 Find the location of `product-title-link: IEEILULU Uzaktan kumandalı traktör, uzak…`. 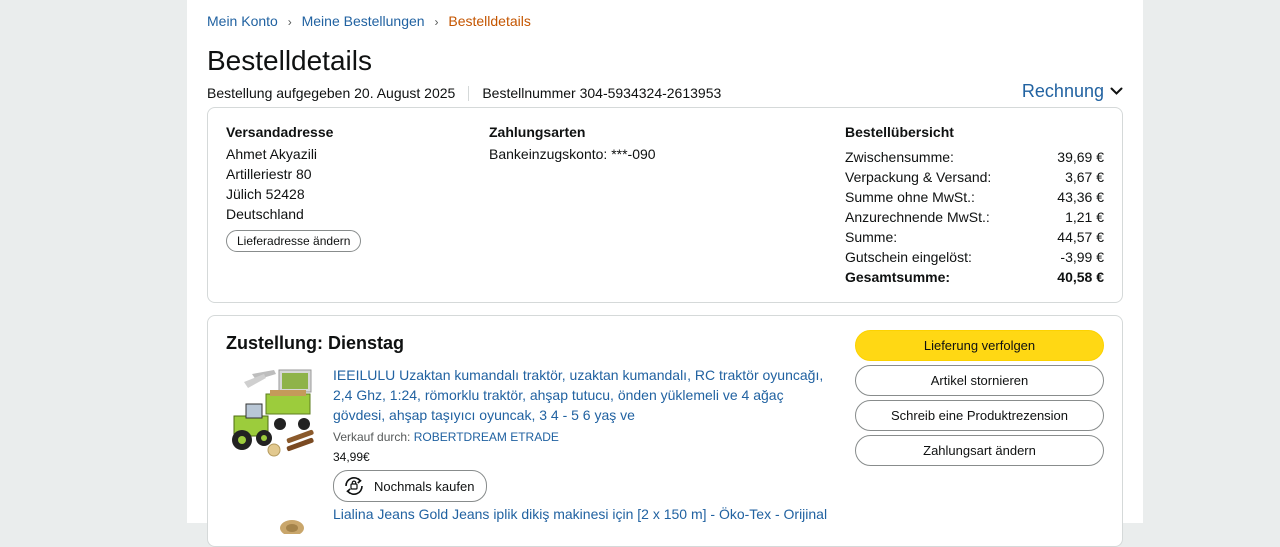

product-title-link: IEEILULU Uzaktan kumandalı traktör, uzak… is located at coordinates (583, 395).